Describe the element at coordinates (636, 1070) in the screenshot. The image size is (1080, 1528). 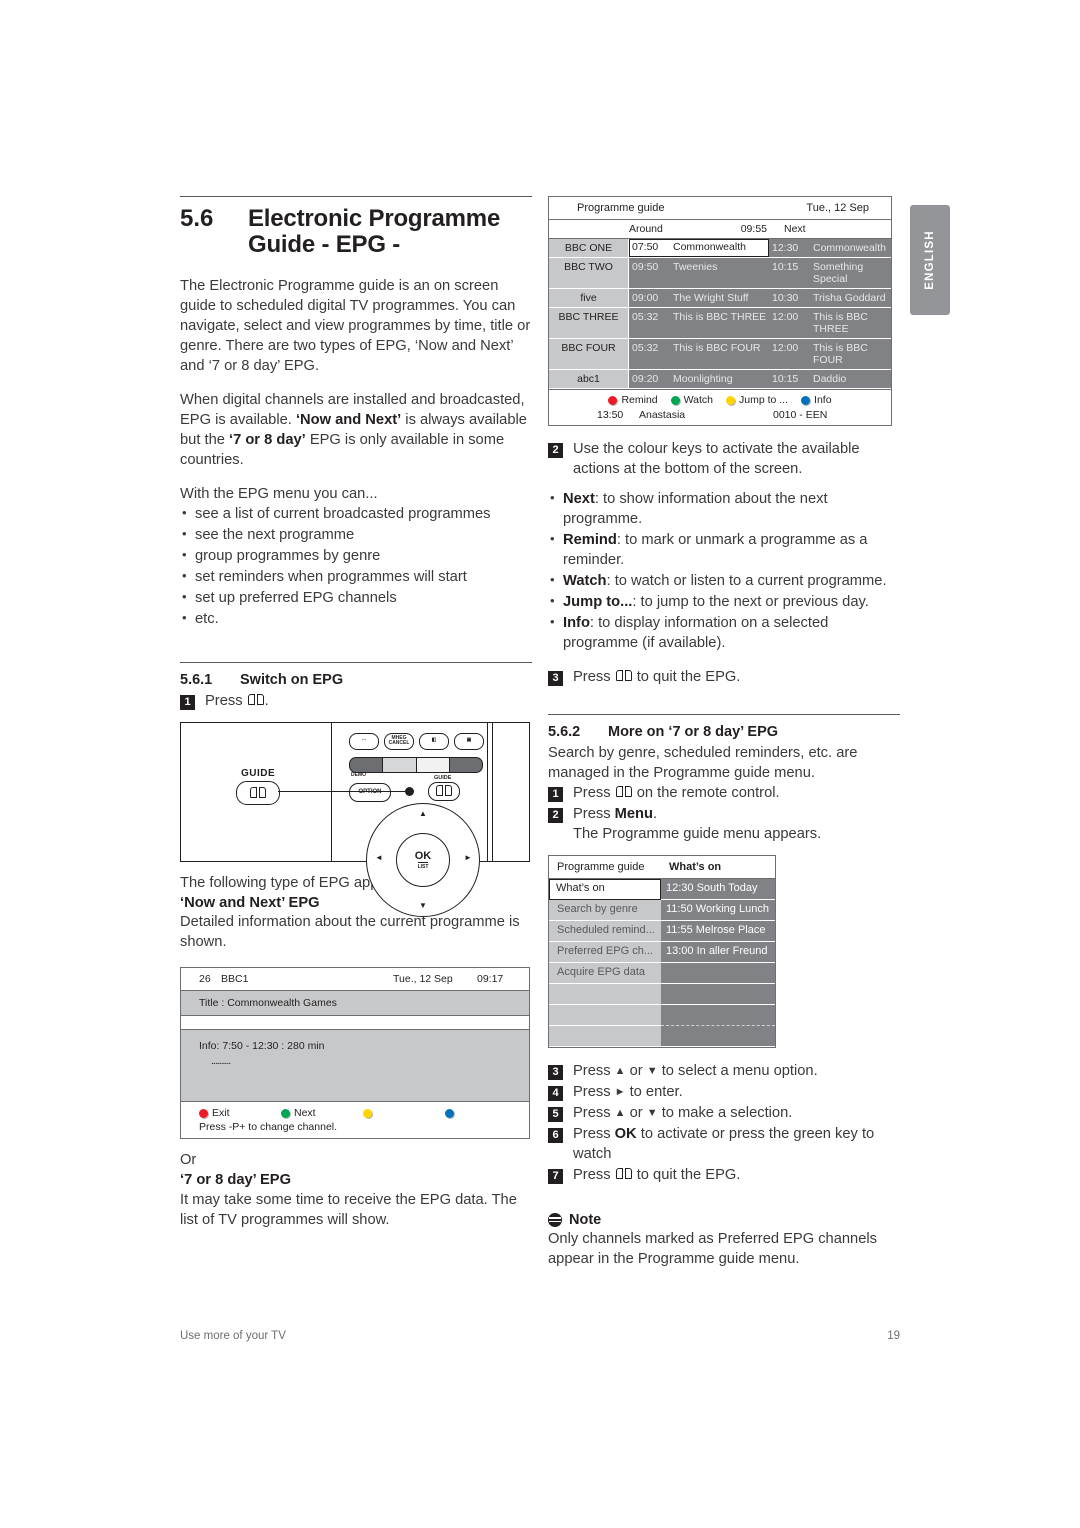
I see `s3b: or` at that location.